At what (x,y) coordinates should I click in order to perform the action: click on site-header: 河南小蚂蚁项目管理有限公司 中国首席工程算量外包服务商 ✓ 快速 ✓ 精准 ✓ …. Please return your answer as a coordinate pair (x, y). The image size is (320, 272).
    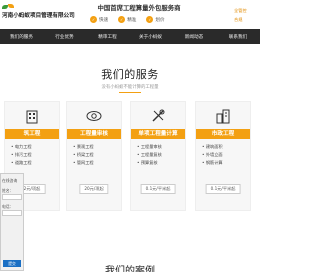
    Looking at the image, I should click on (130, 14).